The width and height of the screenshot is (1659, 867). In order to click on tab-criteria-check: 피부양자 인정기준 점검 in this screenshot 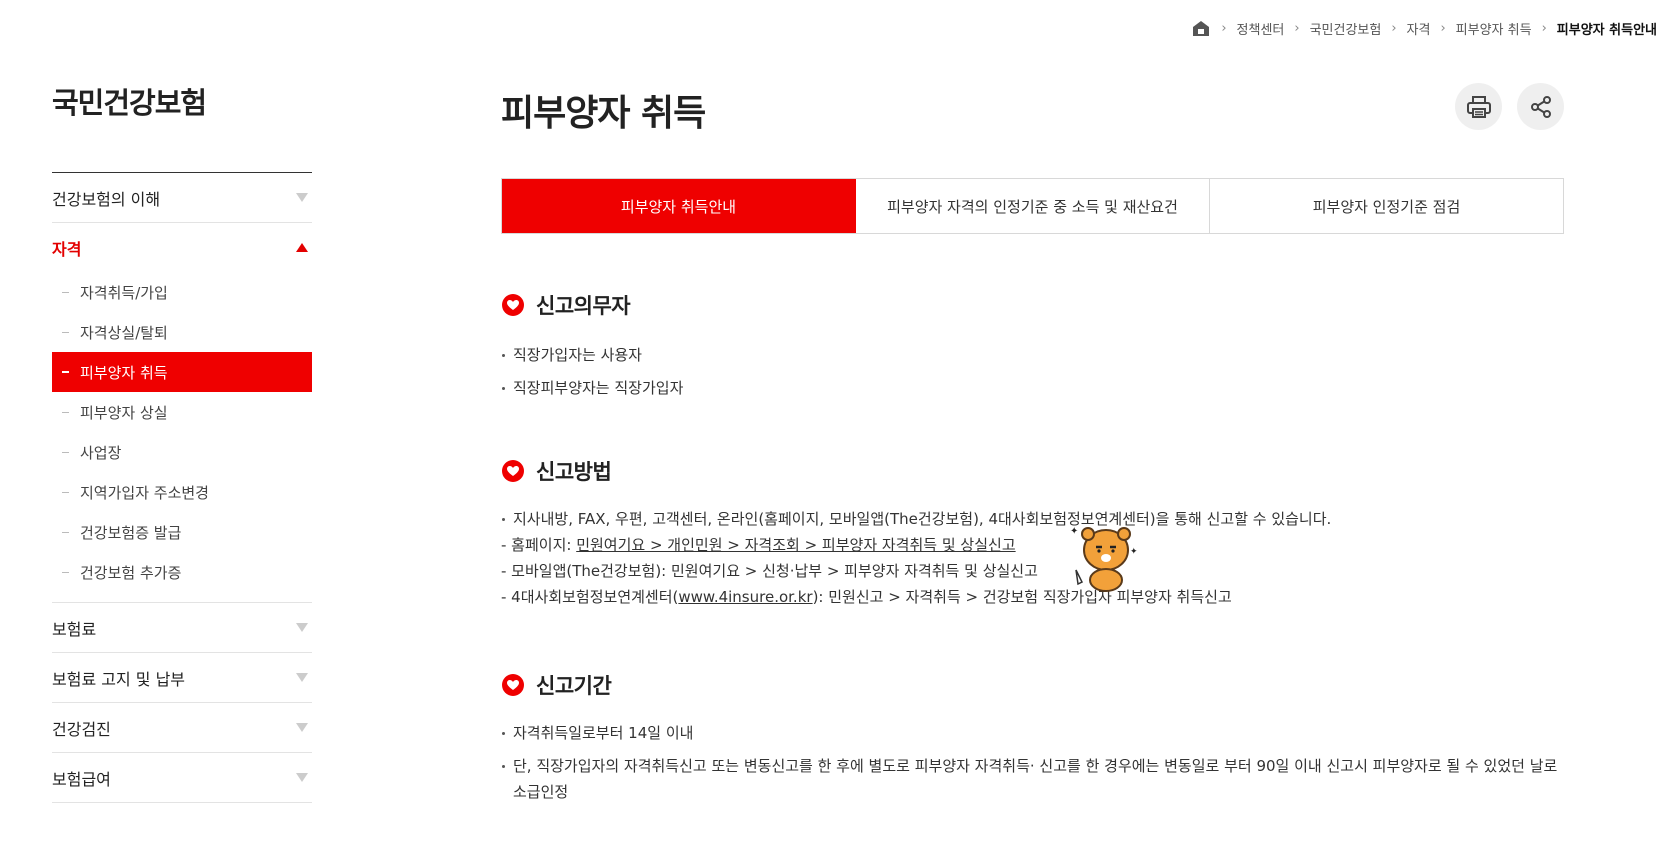, I will do `click(1386, 206)`.